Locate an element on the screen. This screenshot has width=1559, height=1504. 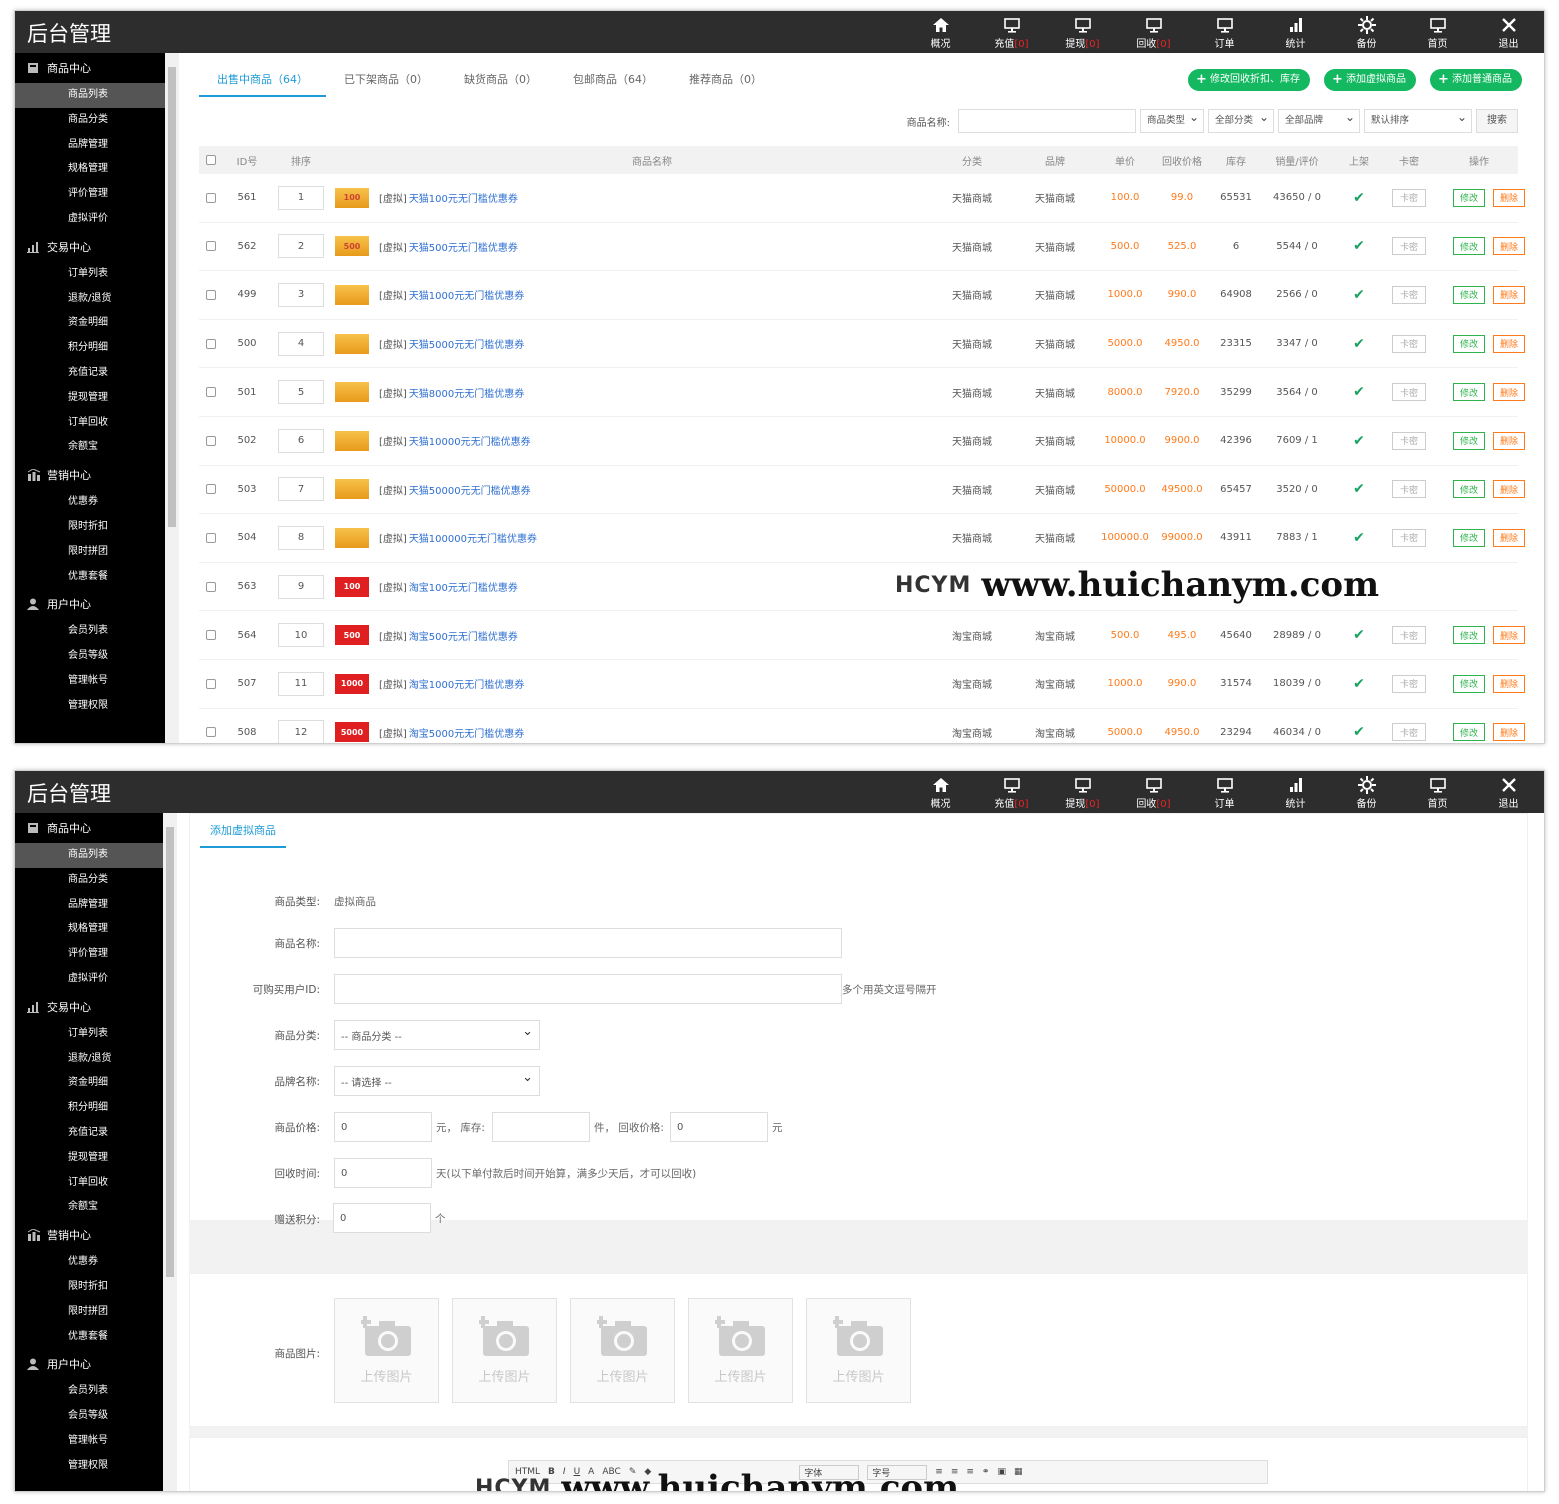
scrollbar-thumb is located at coordinates (170, 1052).